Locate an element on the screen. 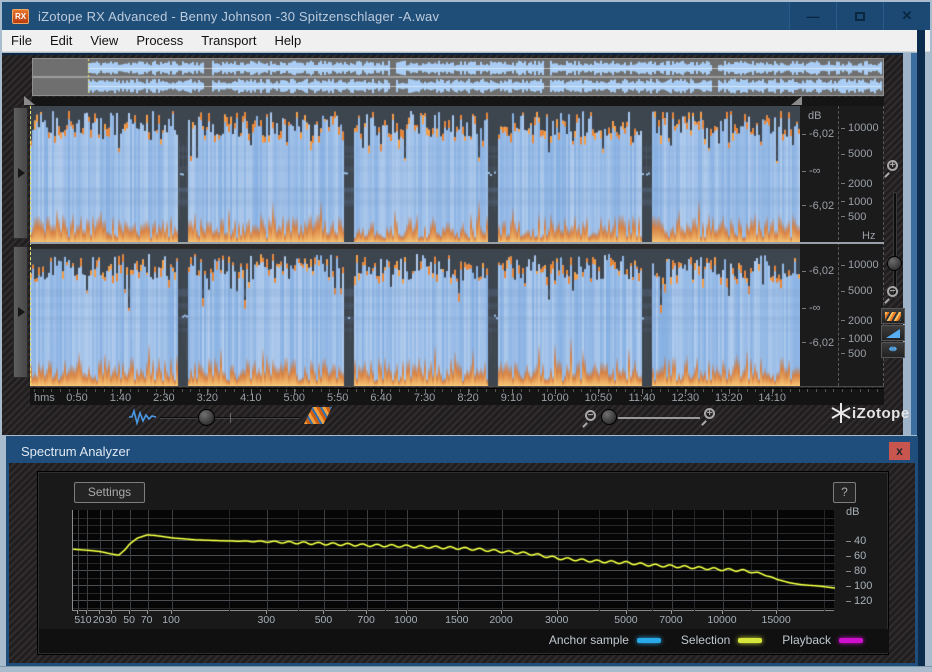 This screenshot has height=672, width=932. spectrum-analyzer-close-button: x is located at coordinates (899, 451).